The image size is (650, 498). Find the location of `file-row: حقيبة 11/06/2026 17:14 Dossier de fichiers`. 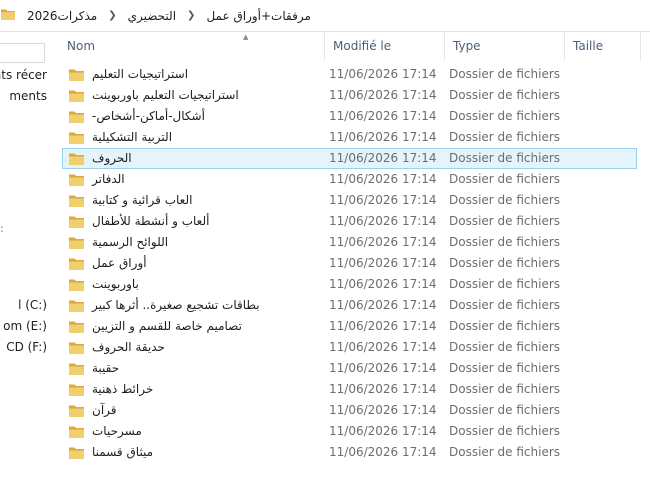

file-row: حقيبة 11/06/2026 17:14 Dossier de fichiers is located at coordinates (349, 368).